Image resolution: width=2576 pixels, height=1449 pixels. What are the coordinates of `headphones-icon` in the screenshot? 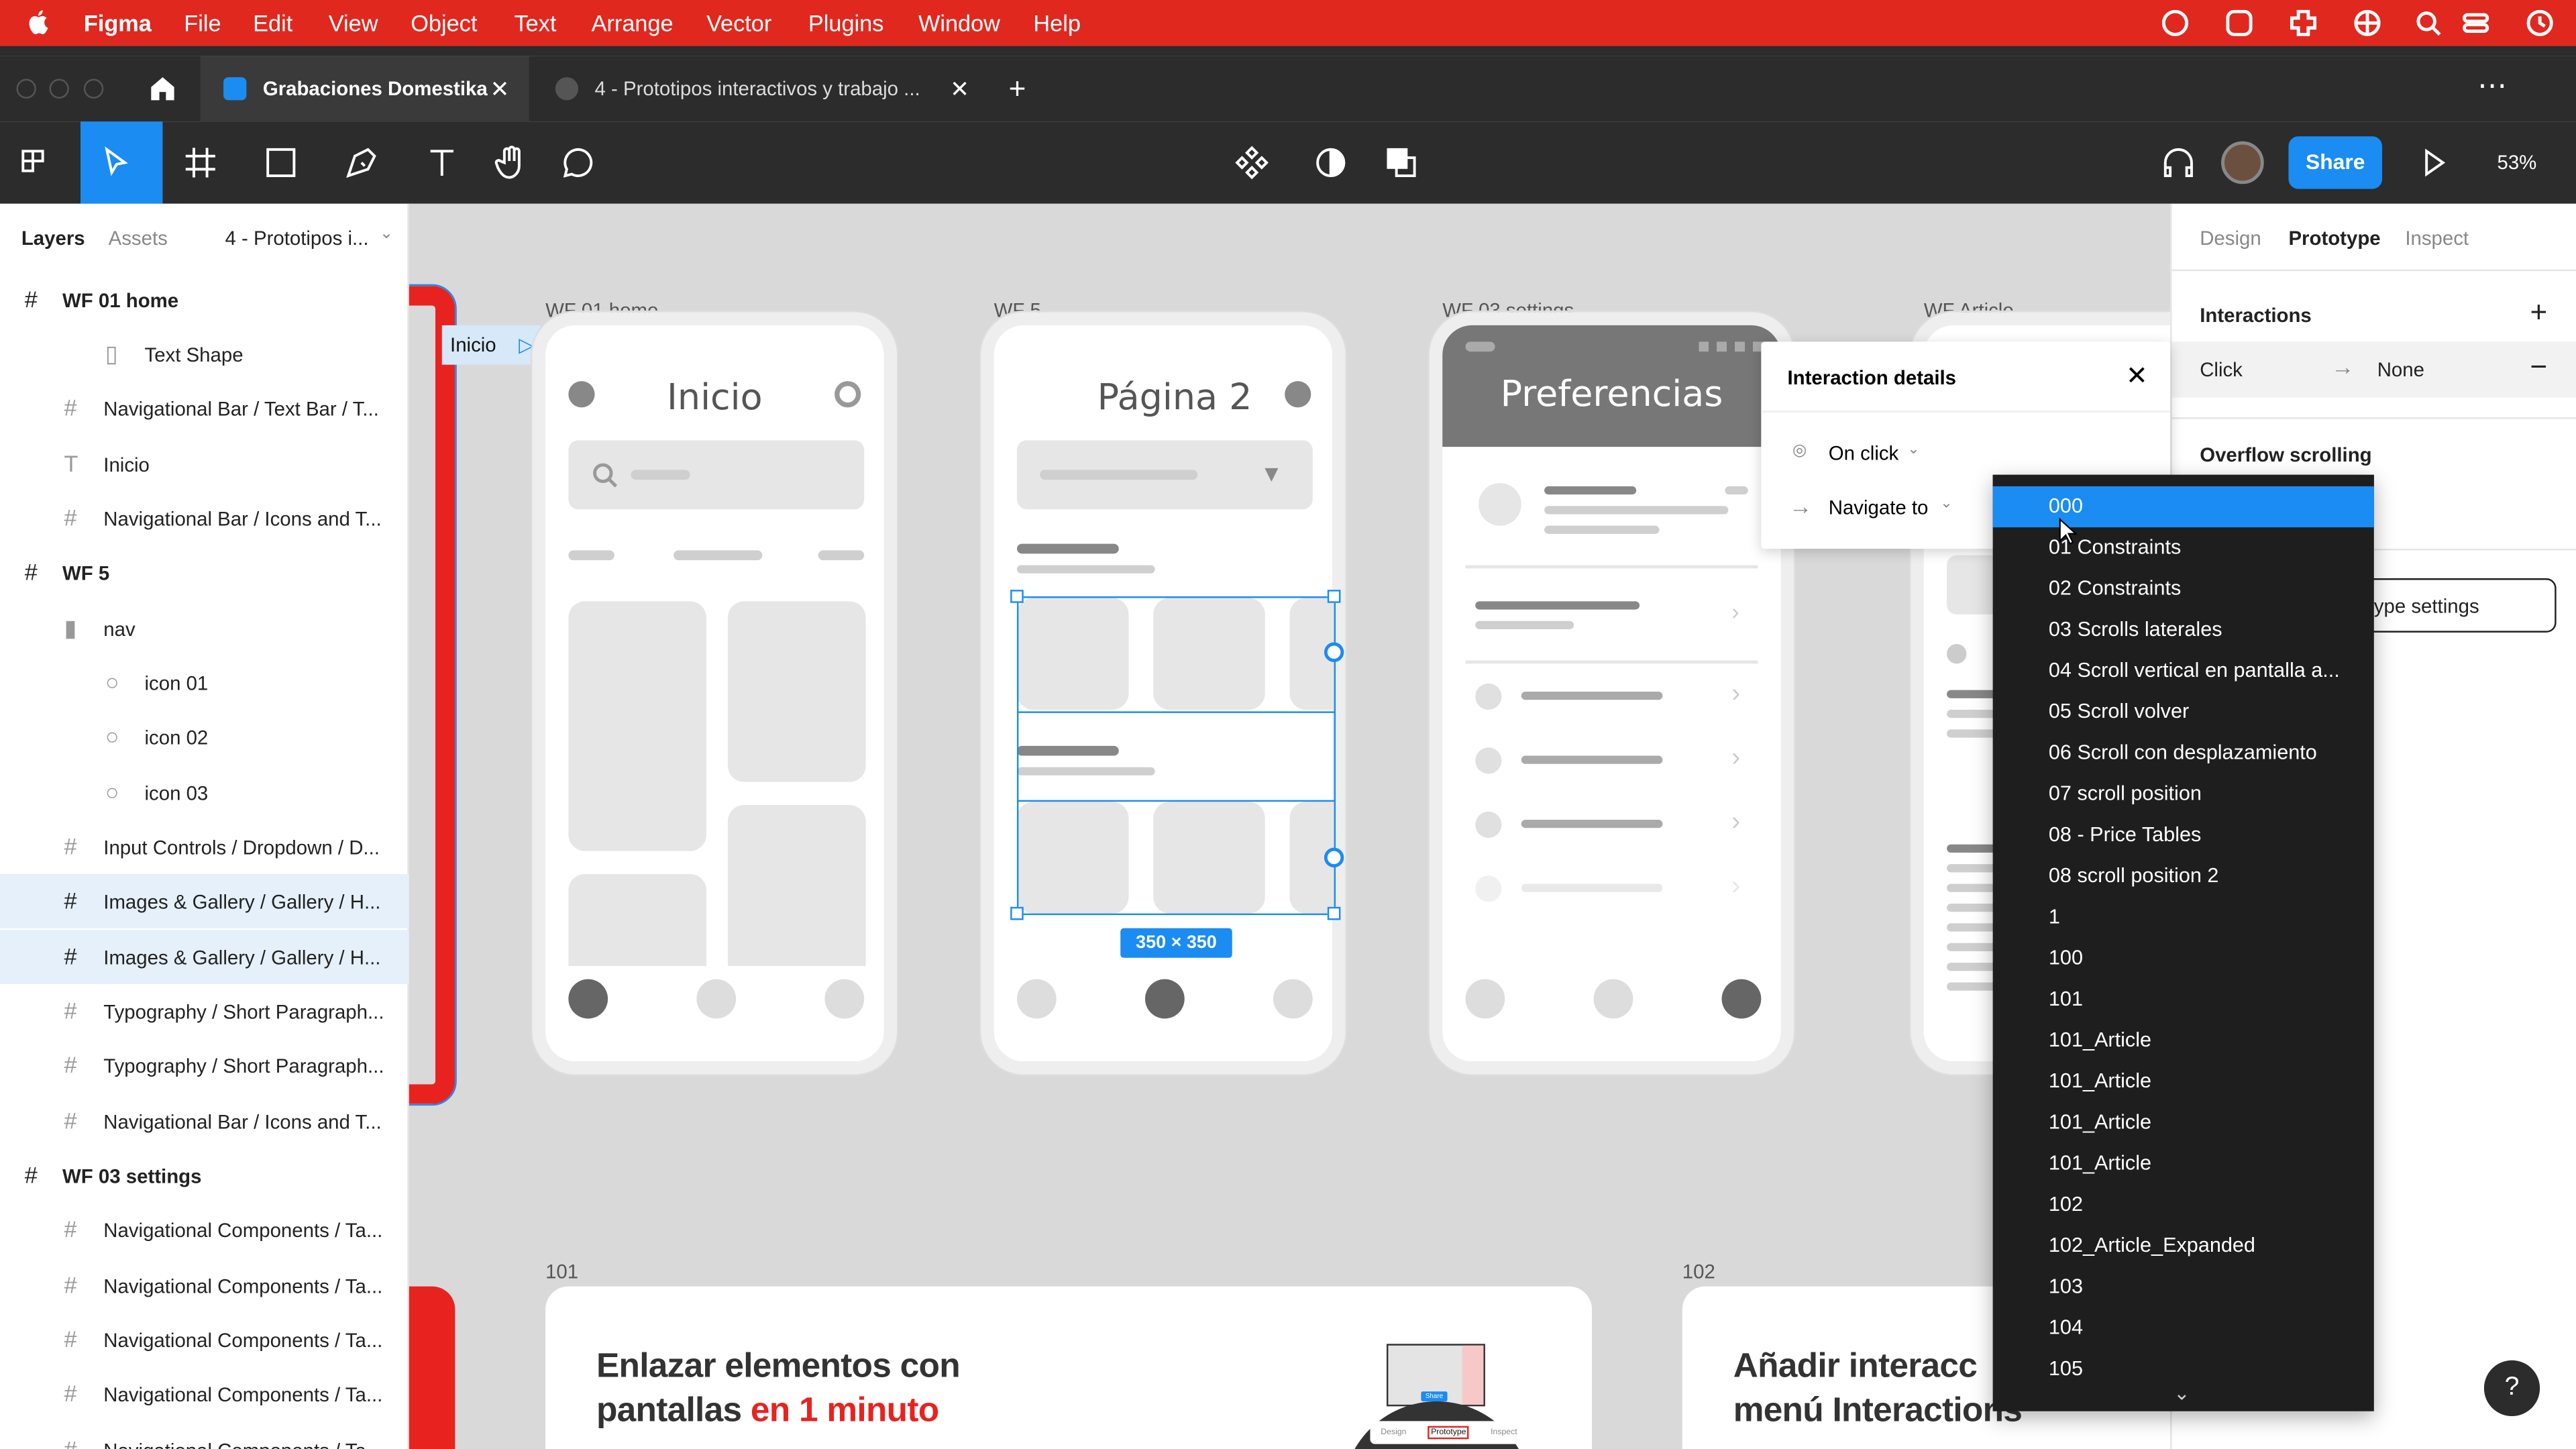 It's located at (2178, 162).